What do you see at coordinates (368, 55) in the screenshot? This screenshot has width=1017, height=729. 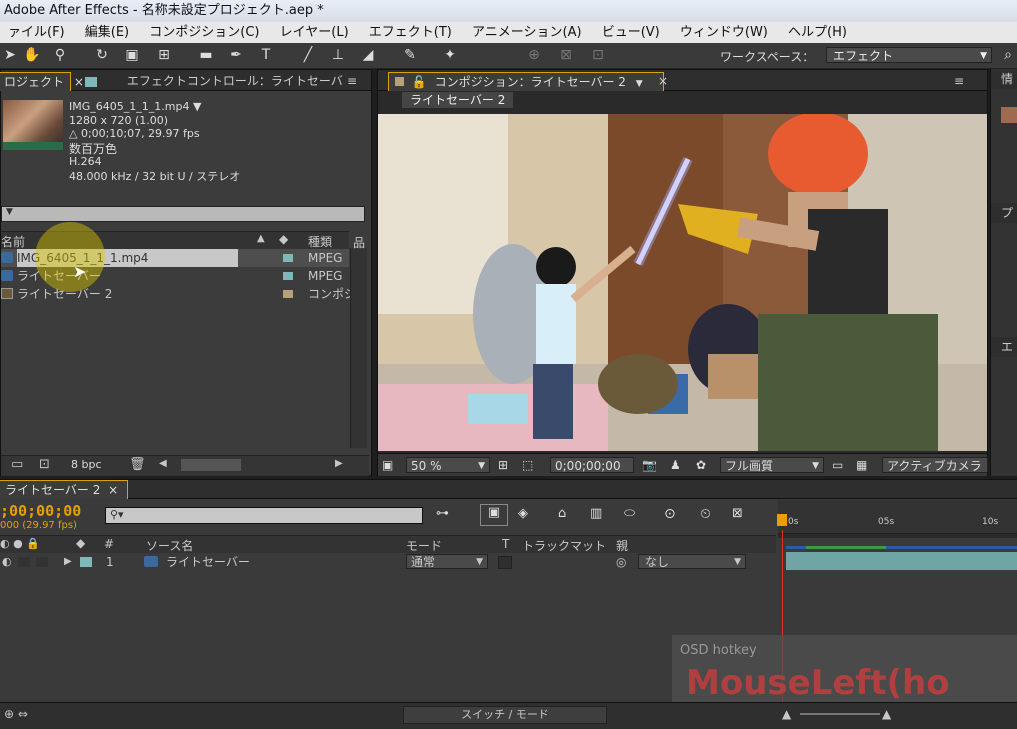 I see `eraser-tool-icon: ◢` at bounding box center [368, 55].